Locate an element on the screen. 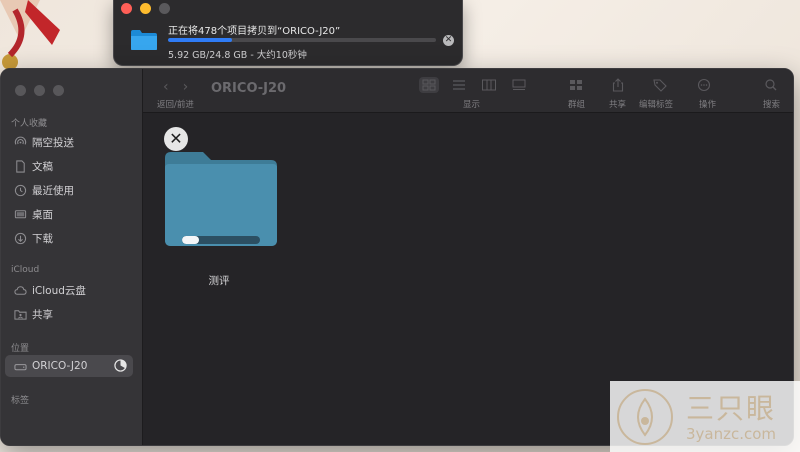 The height and width of the screenshot is (452, 800). sidebar-item-label: ORICO-J20 is located at coordinates (60, 366).